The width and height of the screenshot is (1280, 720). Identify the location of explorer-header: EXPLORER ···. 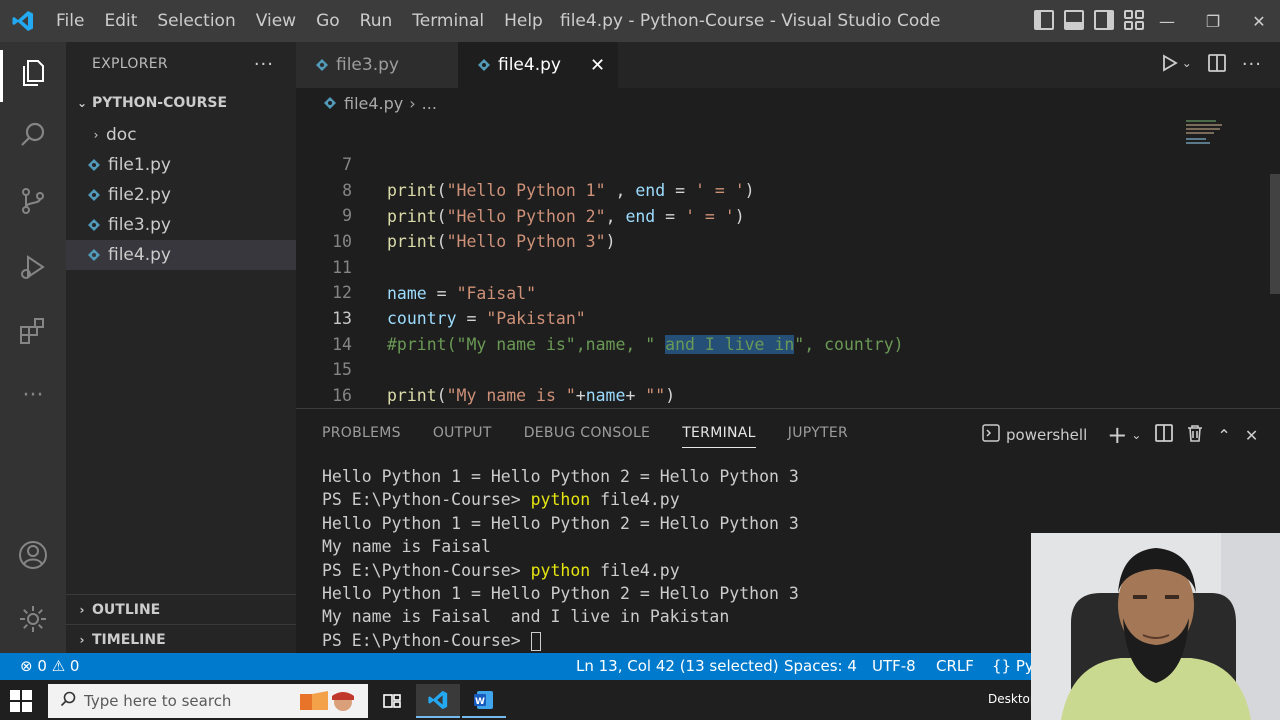
(181, 64).